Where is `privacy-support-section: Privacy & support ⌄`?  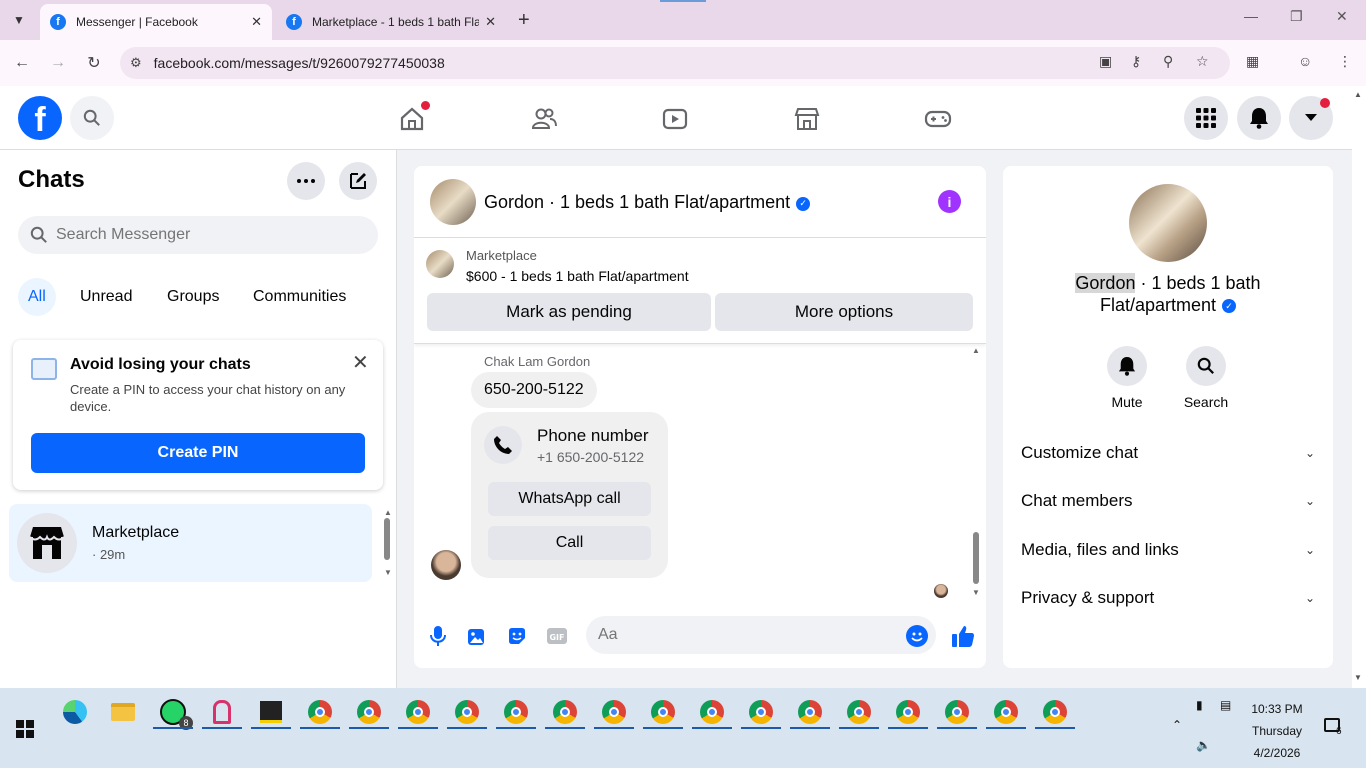 privacy-support-section: Privacy & support ⌄ is located at coordinates (1168, 598).